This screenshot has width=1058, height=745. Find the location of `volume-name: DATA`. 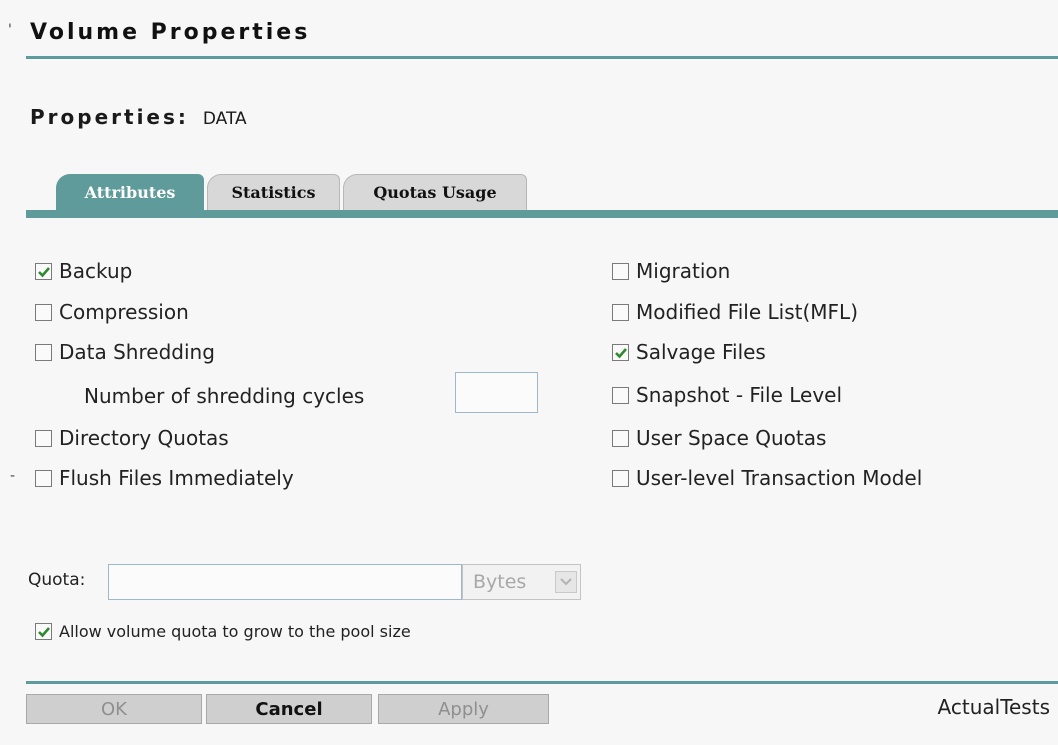

volume-name: DATA is located at coordinates (224, 119).